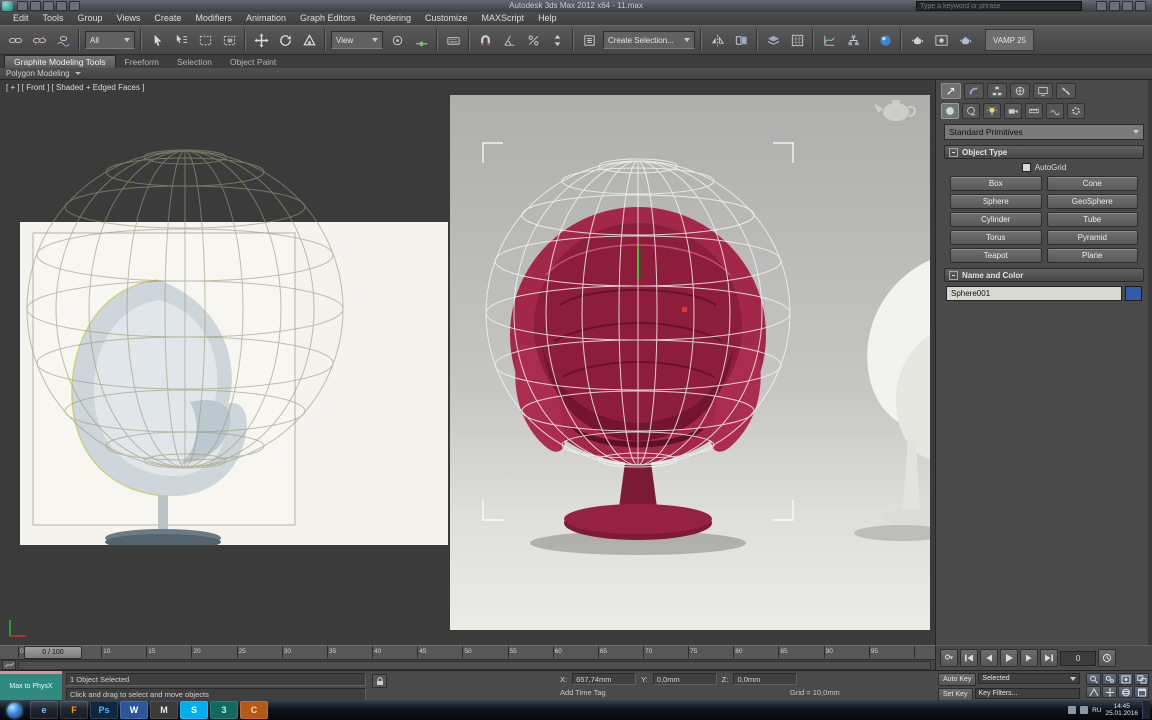 The image size is (1152, 720). Describe the element at coordinates (589, 40) in the screenshot. I see `named-selection-sets-icon` at that location.